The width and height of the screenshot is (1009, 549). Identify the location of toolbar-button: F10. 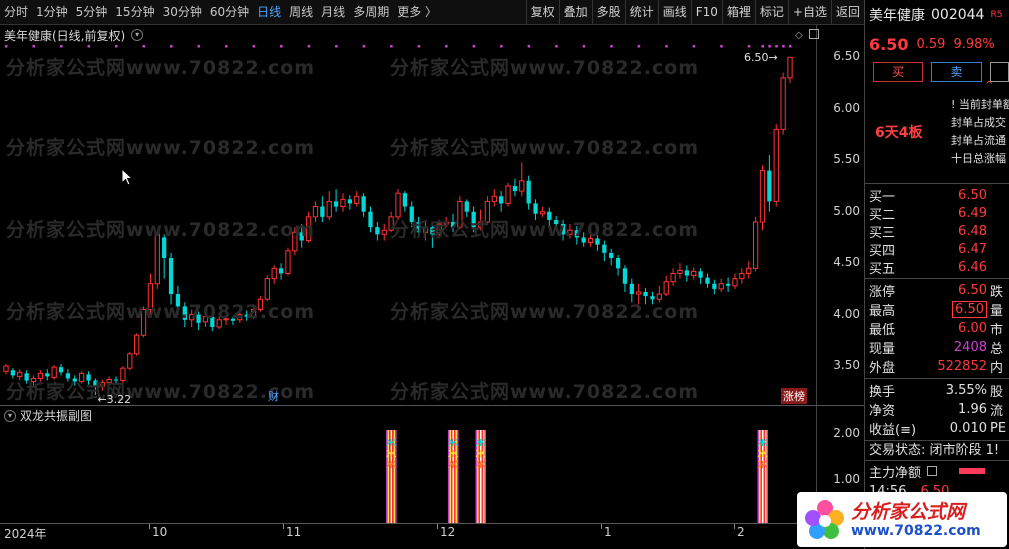
(706, 12).